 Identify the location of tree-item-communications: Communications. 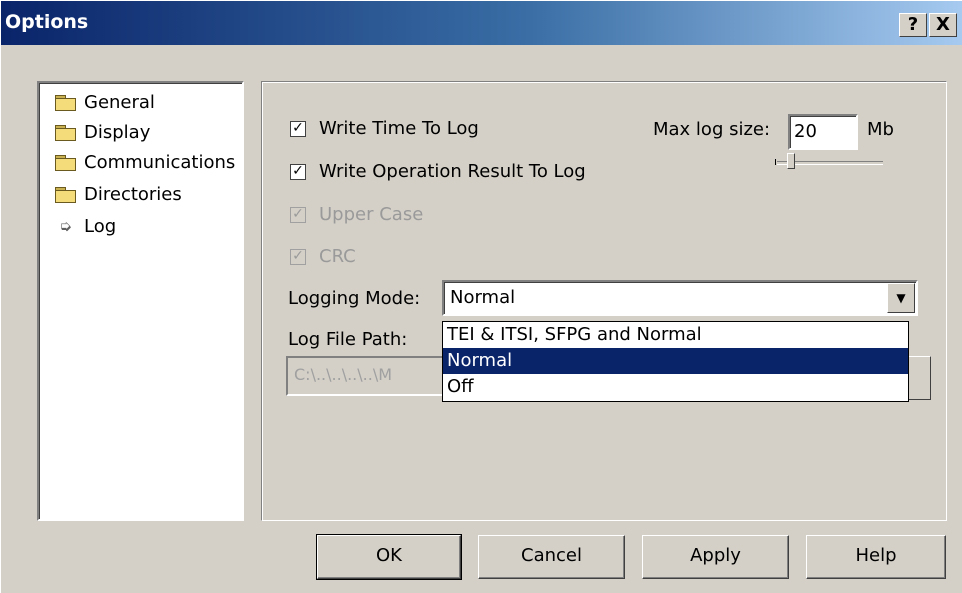
(145, 162).